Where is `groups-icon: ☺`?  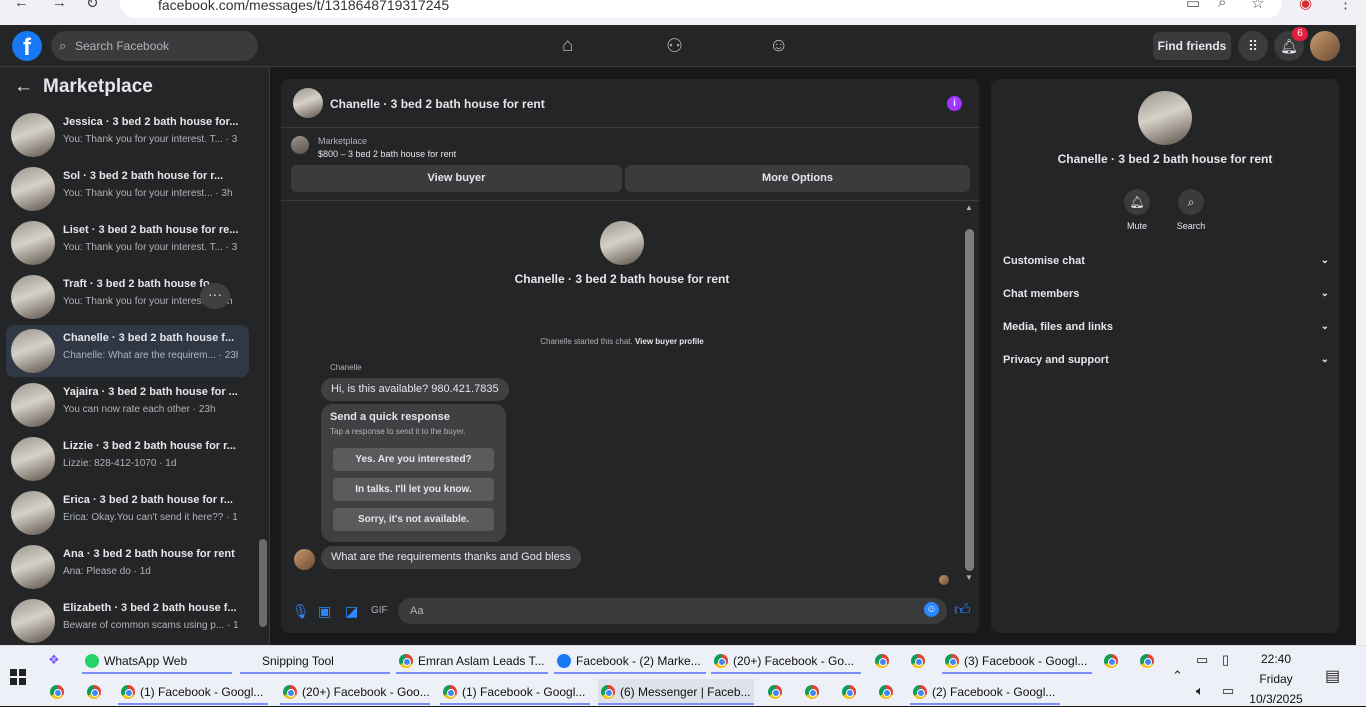
groups-icon: ☺ is located at coordinates (778, 46).